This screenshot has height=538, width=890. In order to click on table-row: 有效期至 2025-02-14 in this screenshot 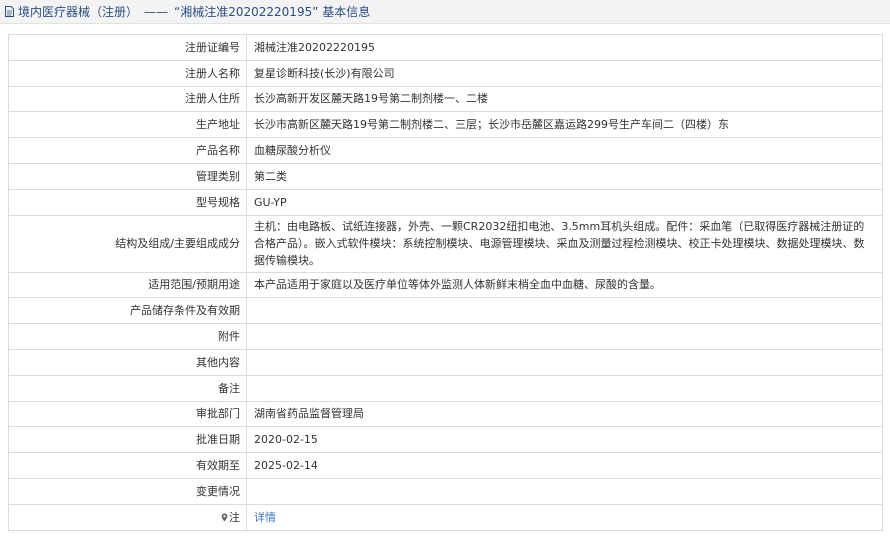, I will do `click(445, 465)`.